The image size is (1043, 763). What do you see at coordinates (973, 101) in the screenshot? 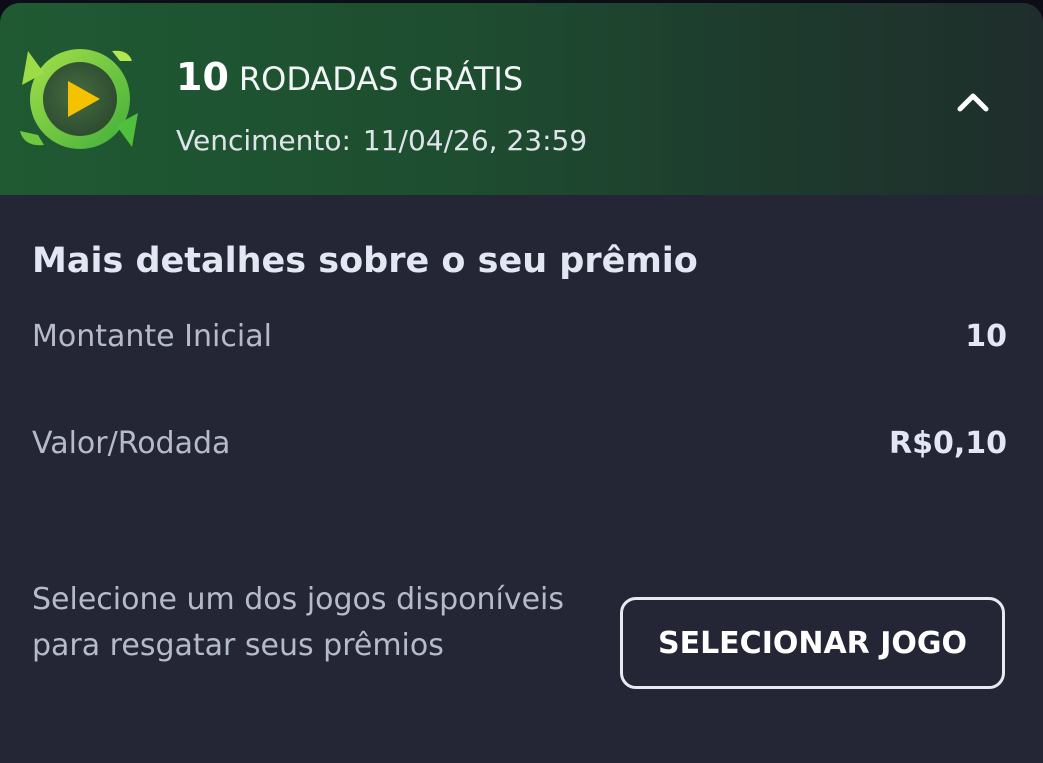
I see `chevron-up-icon` at bounding box center [973, 101].